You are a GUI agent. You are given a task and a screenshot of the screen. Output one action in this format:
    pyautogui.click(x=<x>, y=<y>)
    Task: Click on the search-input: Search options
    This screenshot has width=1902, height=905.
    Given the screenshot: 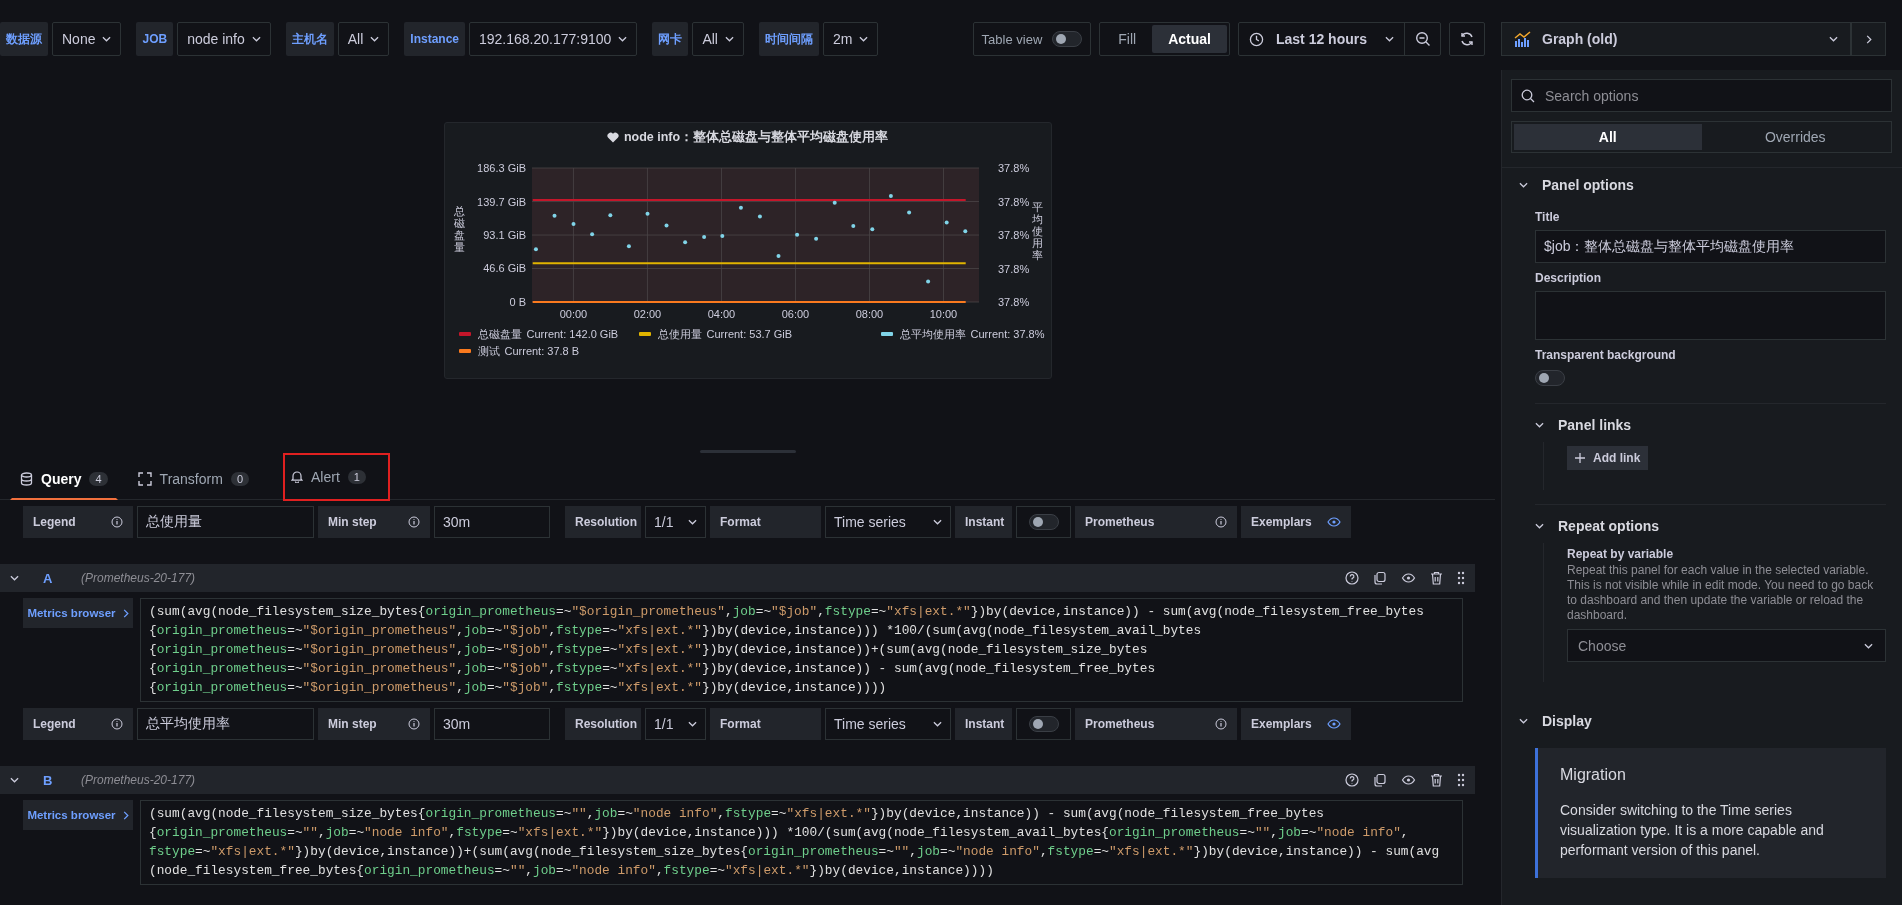 What is the action you would take?
    pyautogui.click(x=1712, y=95)
    